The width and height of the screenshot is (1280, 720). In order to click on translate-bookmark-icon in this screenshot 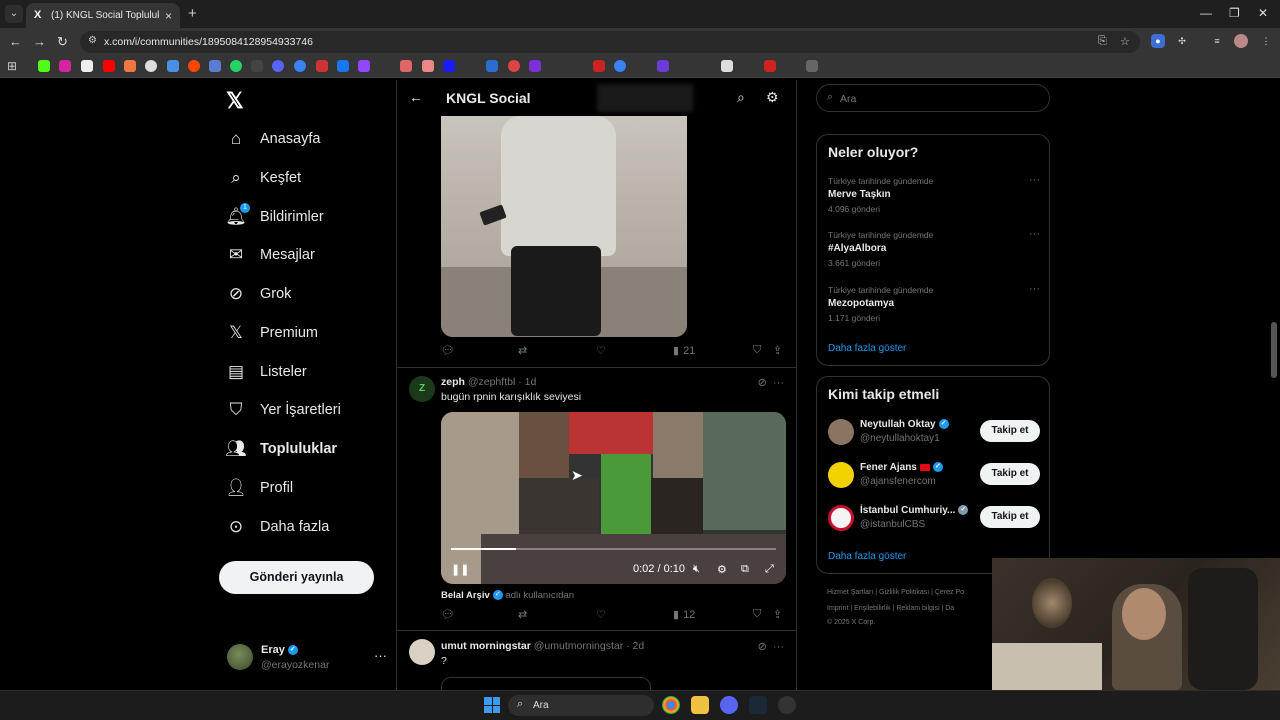, I will do `click(215, 66)`.